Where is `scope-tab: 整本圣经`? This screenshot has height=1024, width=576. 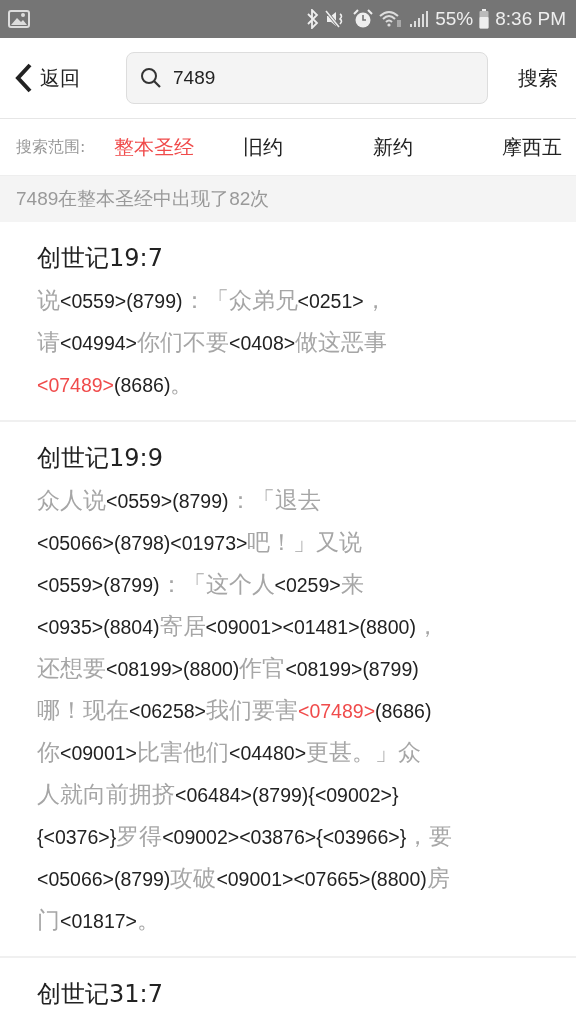
scope-tab: 整本圣经 is located at coordinates (179, 147).